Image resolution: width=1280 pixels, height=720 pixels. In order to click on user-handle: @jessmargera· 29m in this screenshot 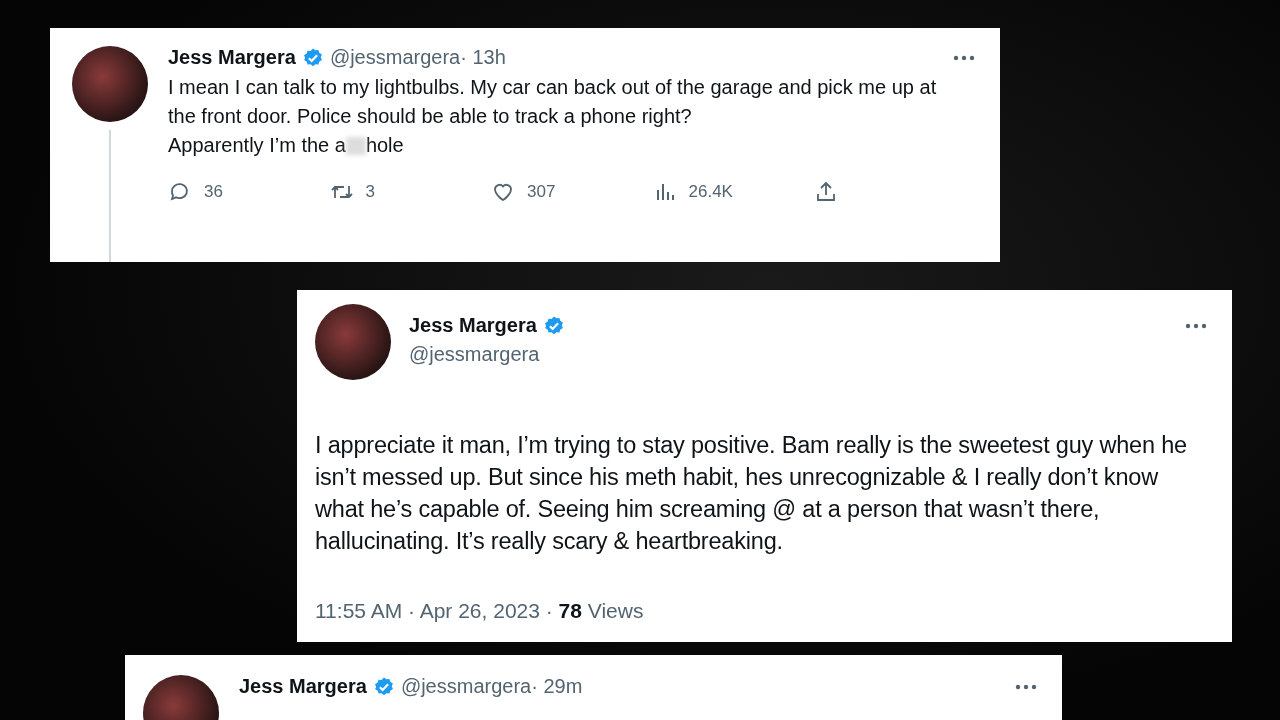, I will do `click(491, 686)`.